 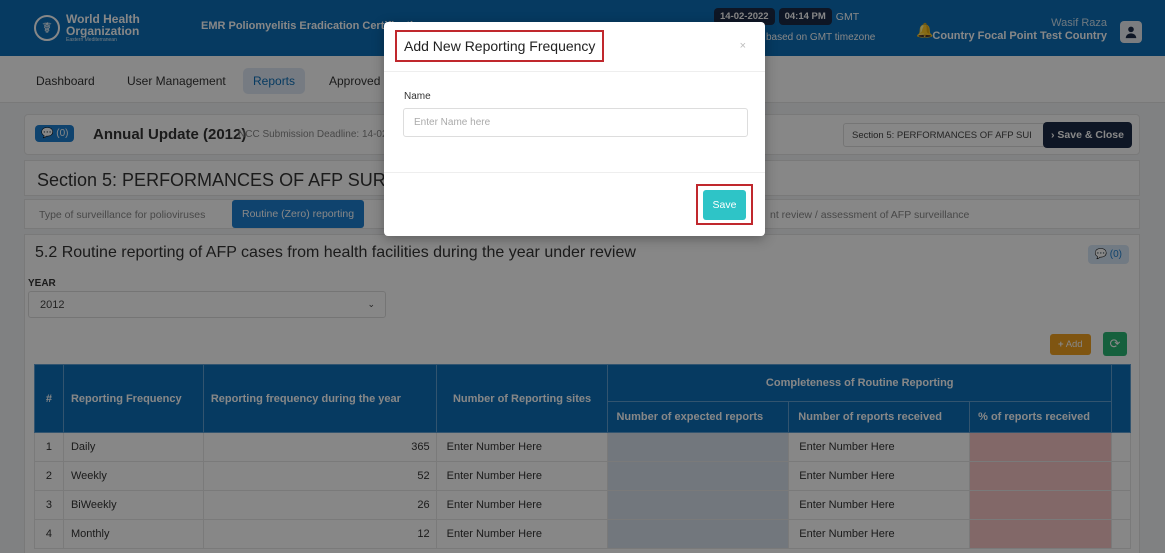 I want to click on add-frequency-modal: Add New Reporting Frequency × Name Save, so click(x=574, y=129).